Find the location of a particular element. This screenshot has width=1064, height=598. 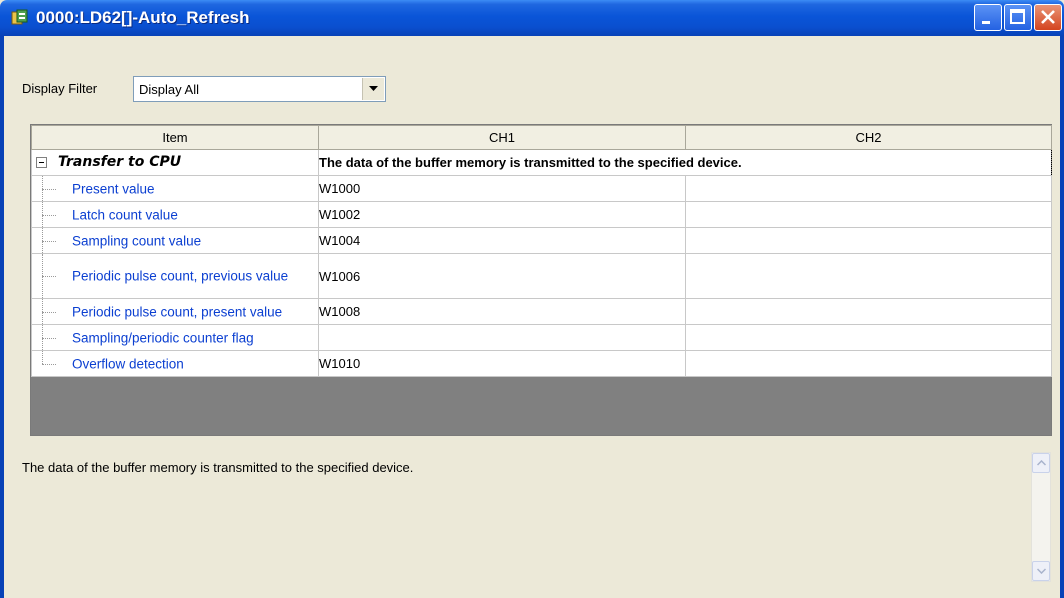

scroll-up-button is located at coordinates (1041, 463).